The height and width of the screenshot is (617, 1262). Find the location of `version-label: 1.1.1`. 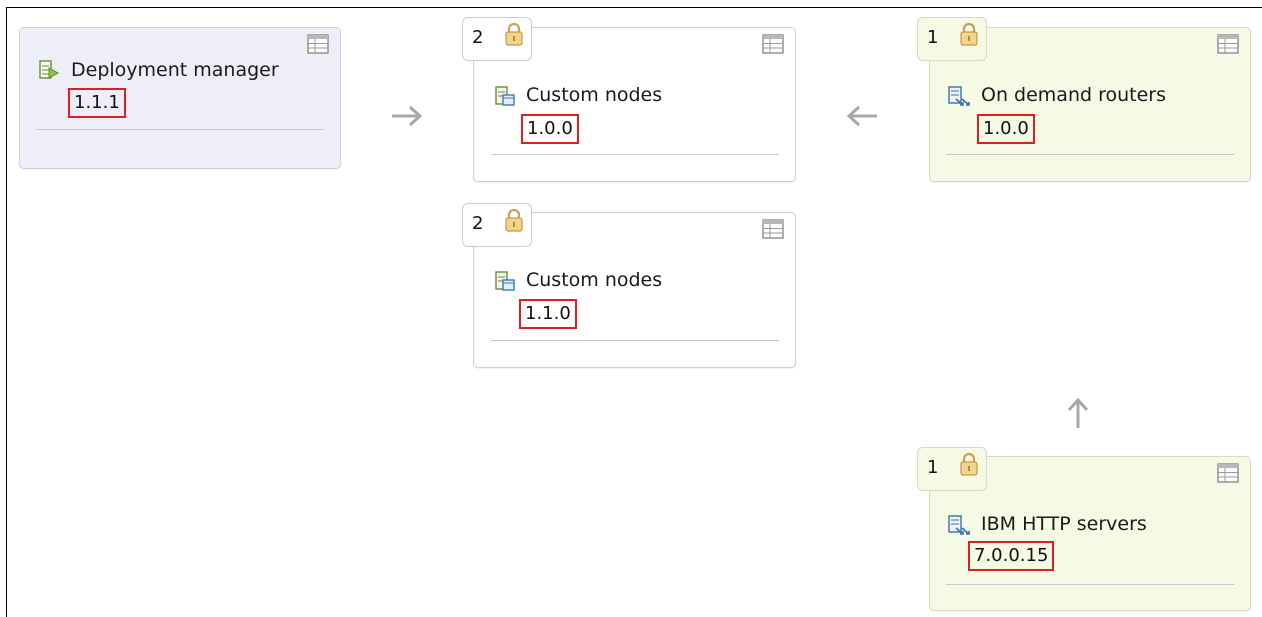

version-label: 1.1.1 is located at coordinates (97, 103).